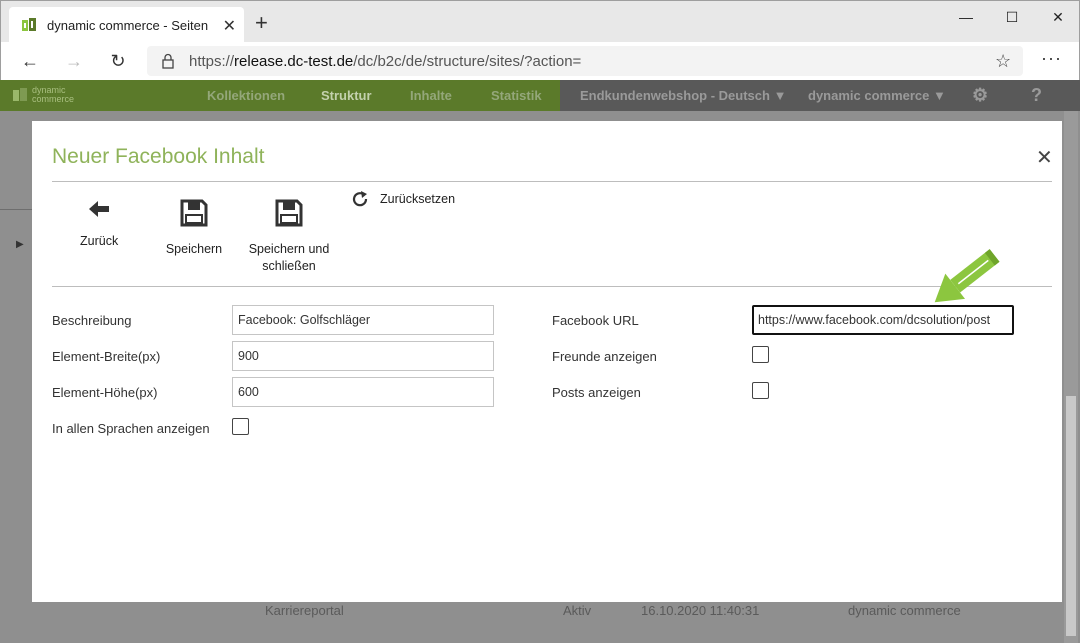  Describe the element at coordinates (431, 95) in the screenshot. I see `nav-inhalte: Inhalte` at that location.